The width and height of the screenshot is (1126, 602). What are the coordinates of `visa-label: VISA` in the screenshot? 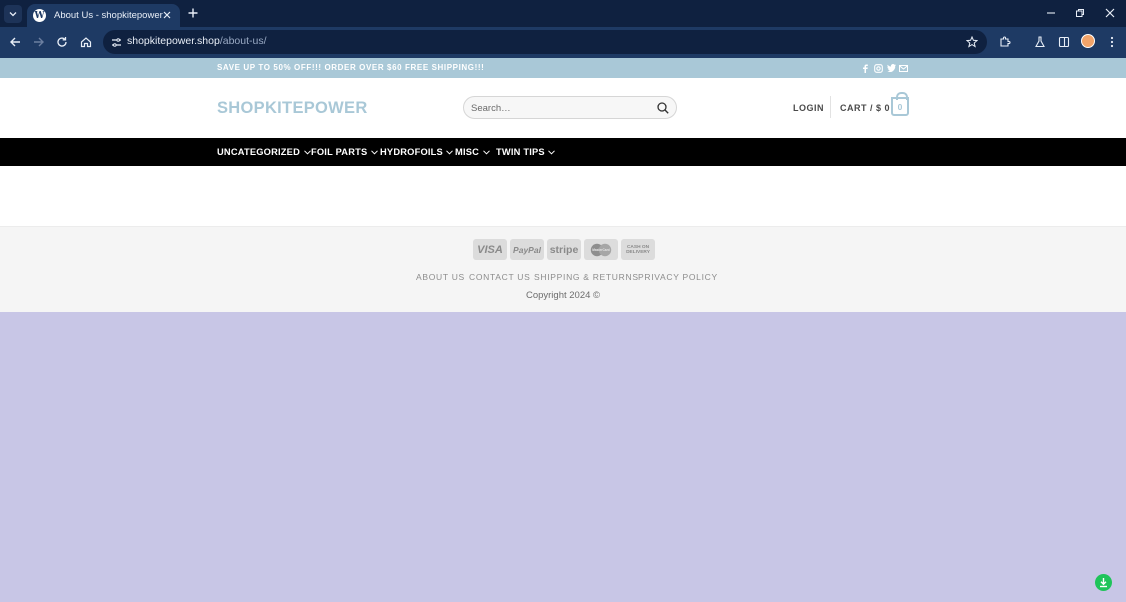 It's located at (490, 249).